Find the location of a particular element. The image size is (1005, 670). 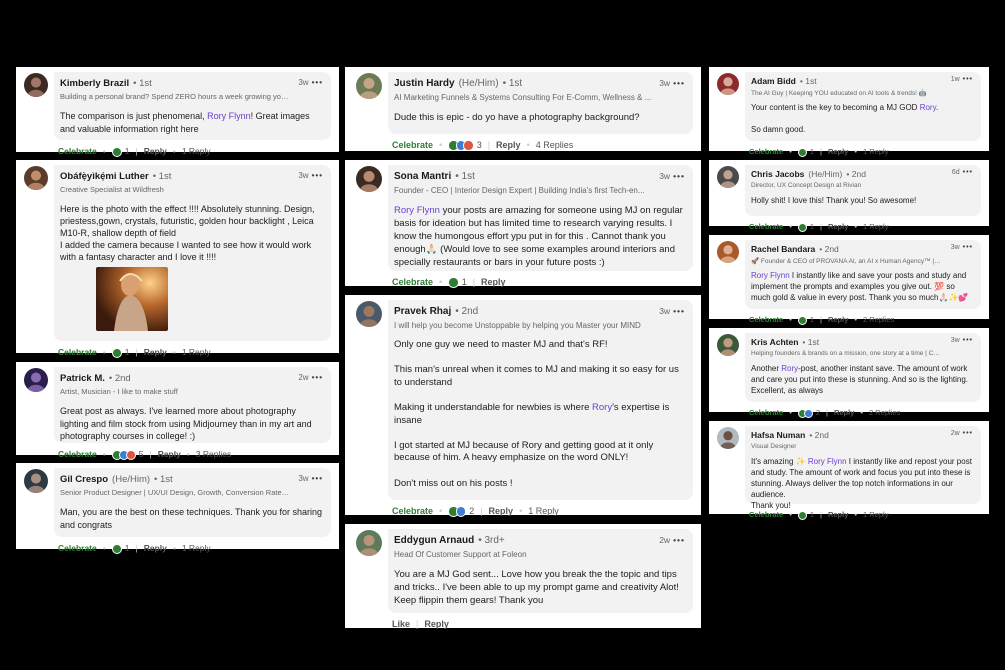

comment-actions: Celebrate • 1 | Reply • 1 Reply is located at coordinates (134, 151).